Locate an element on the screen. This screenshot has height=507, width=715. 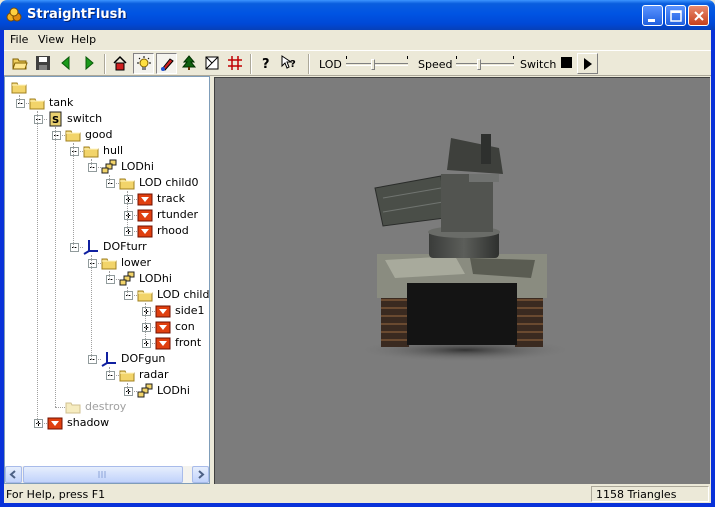
scroll-thumb is located at coordinates (103, 474).